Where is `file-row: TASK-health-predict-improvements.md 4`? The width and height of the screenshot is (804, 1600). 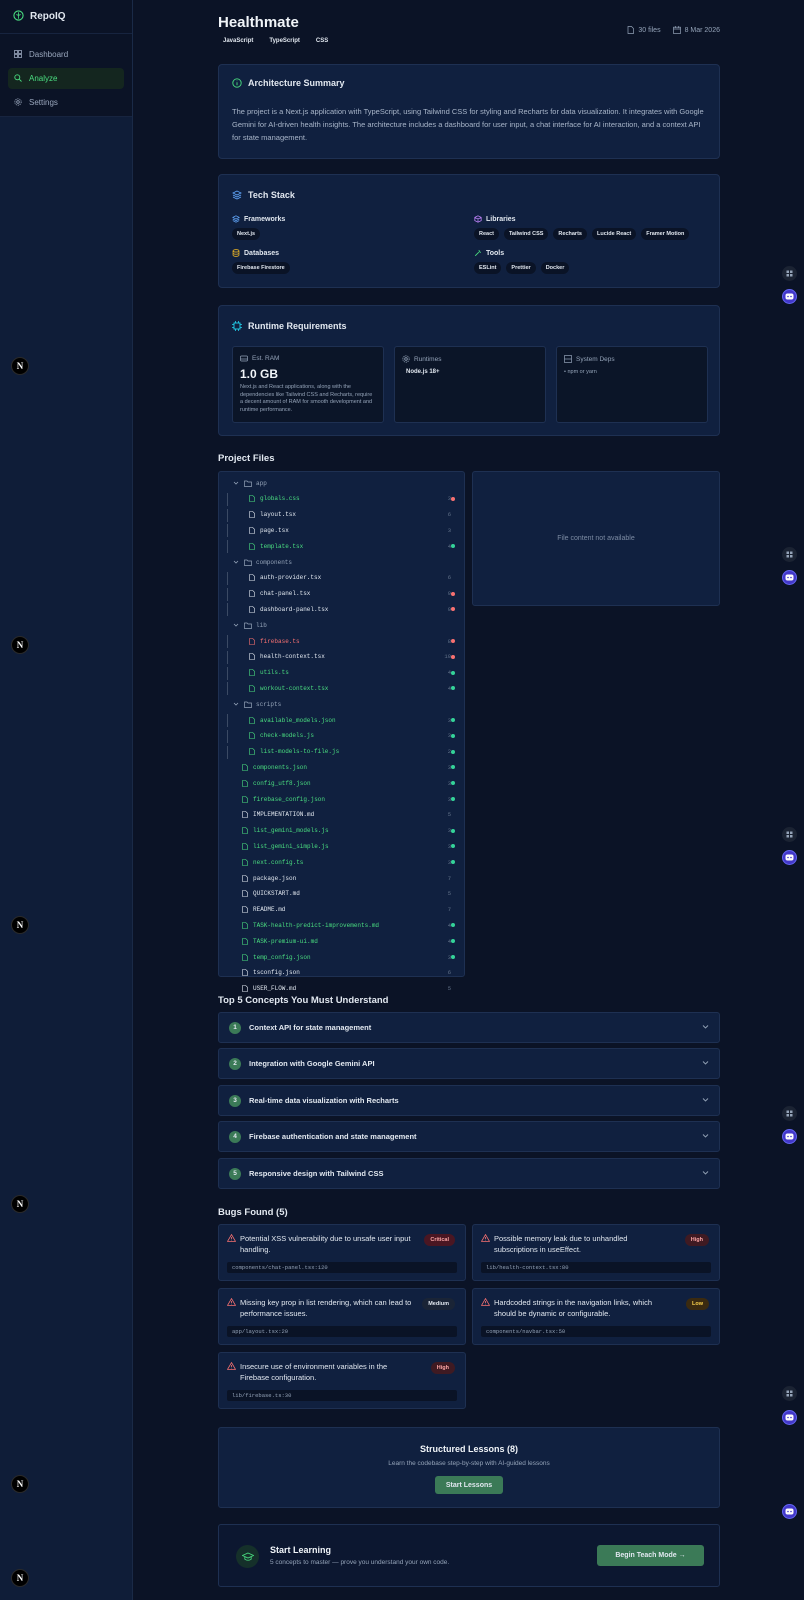 file-row: TASK-health-predict-improvements.md 4 is located at coordinates (341, 925).